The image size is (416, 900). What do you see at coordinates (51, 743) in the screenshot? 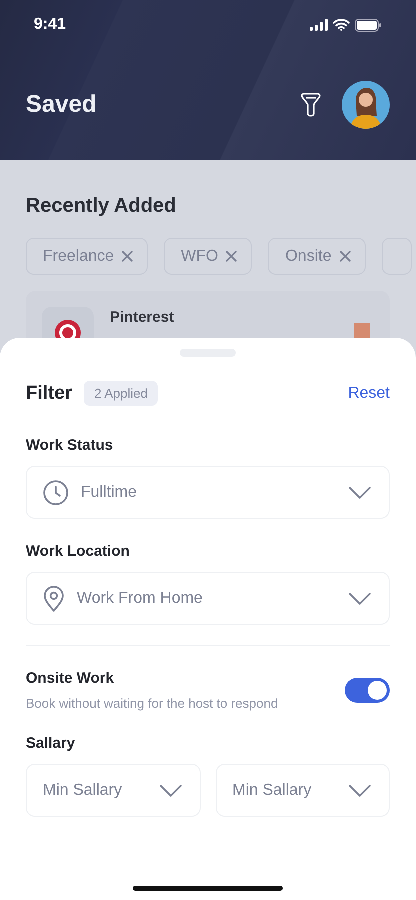
I see `field-label: Sallary` at bounding box center [51, 743].